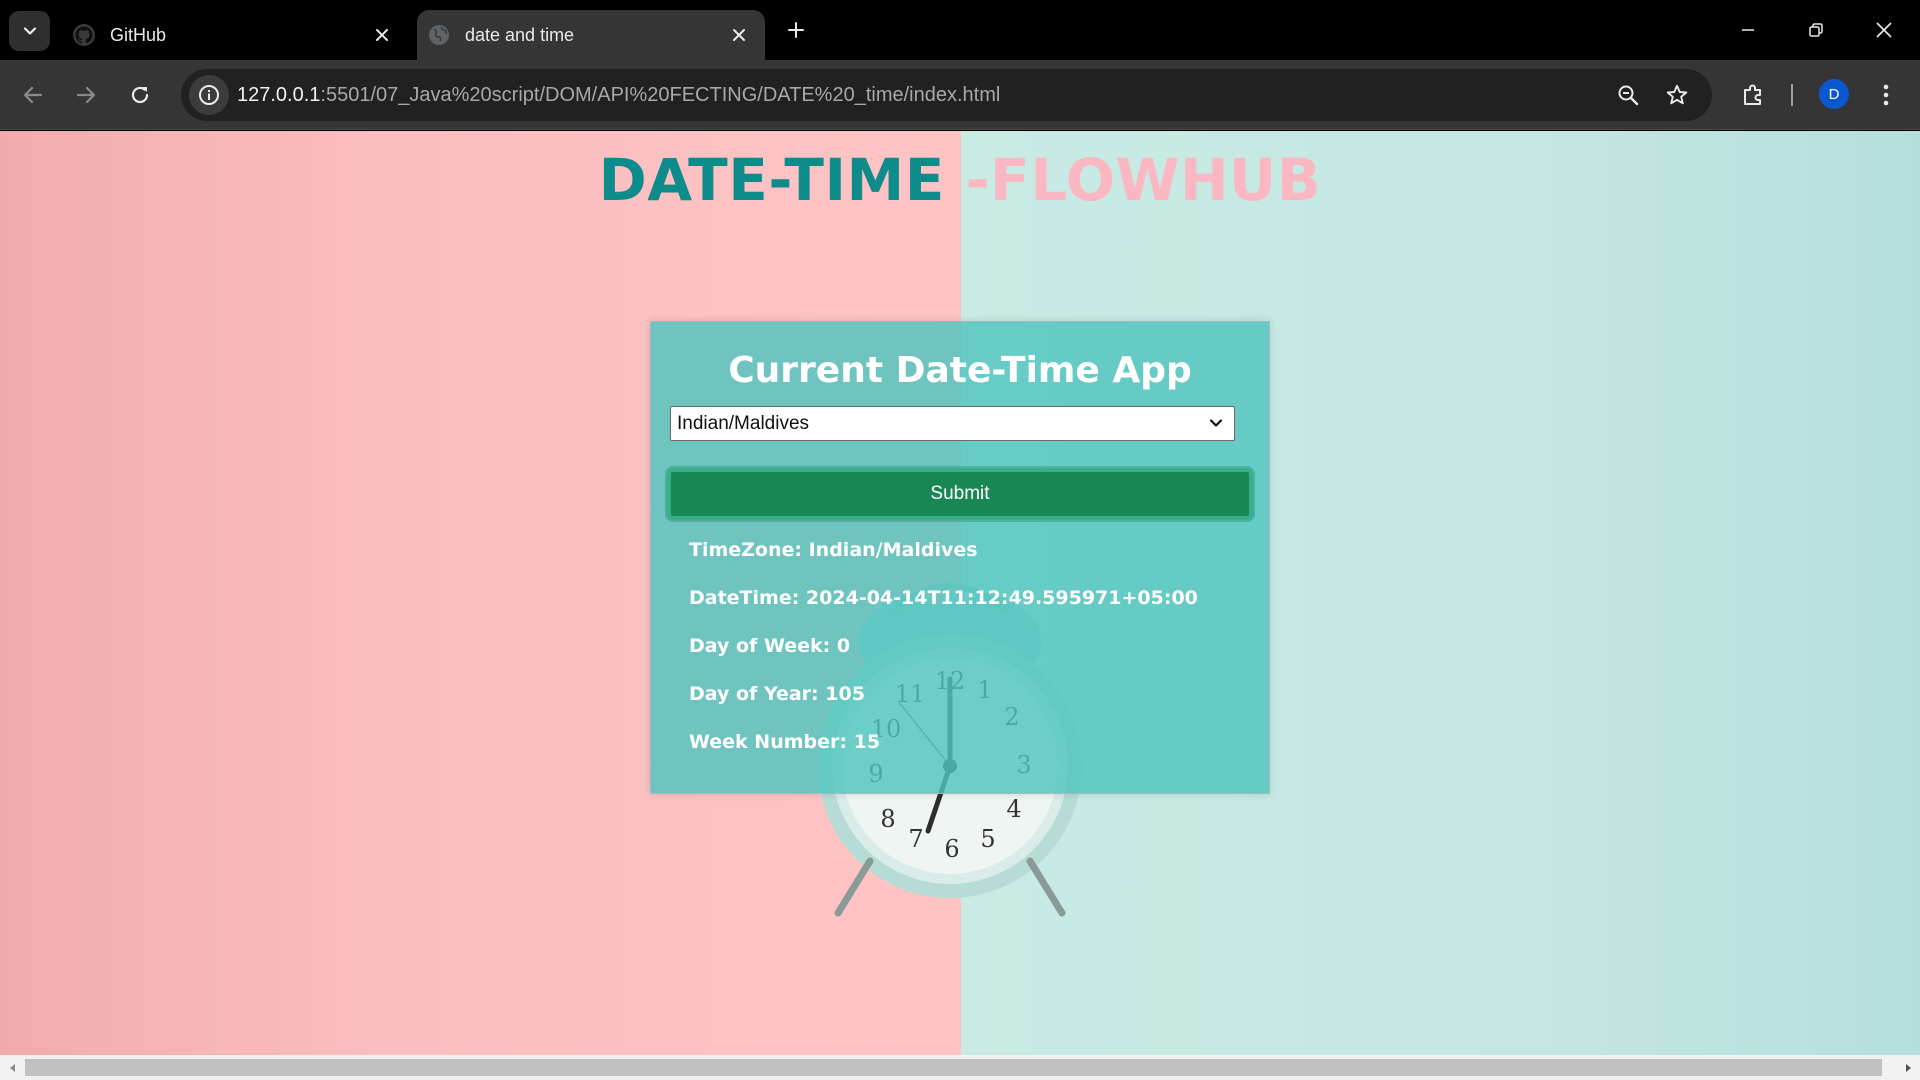 The height and width of the screenshot is (1080, 1920). I want to click on tab-title: GitHub, so click(138, 34).